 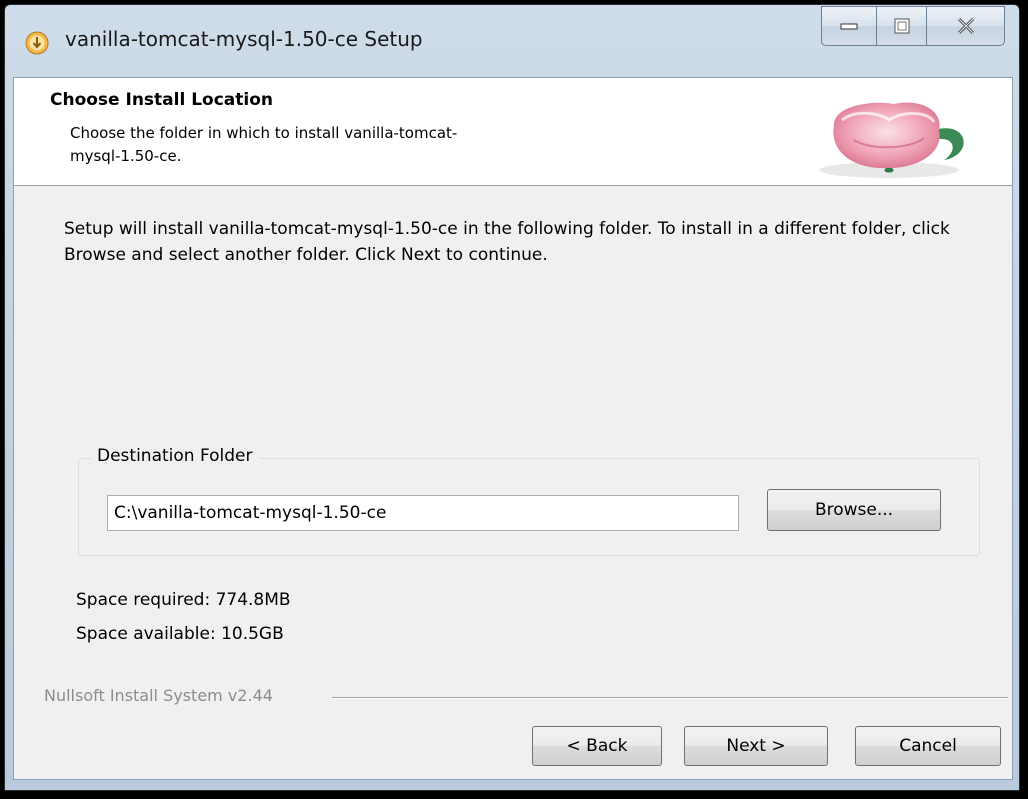 I want to click on window-title: vanilla-tomcat-mysql-1.50-ce Setup, so click(x=244, y=39).